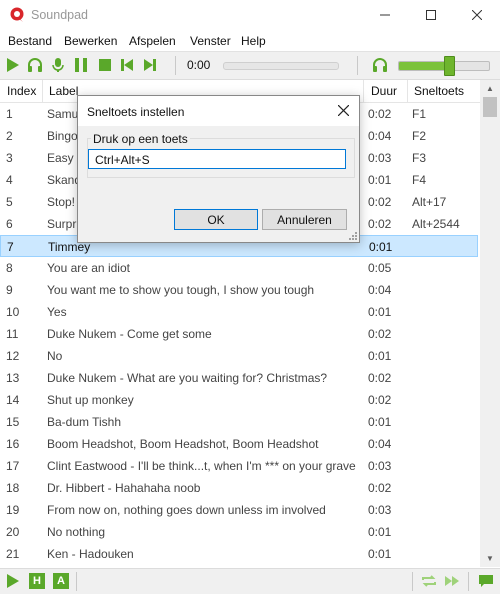  Describe the element at coordinates (81, 65) in the screenshot. I see `pause-icon` at that location.